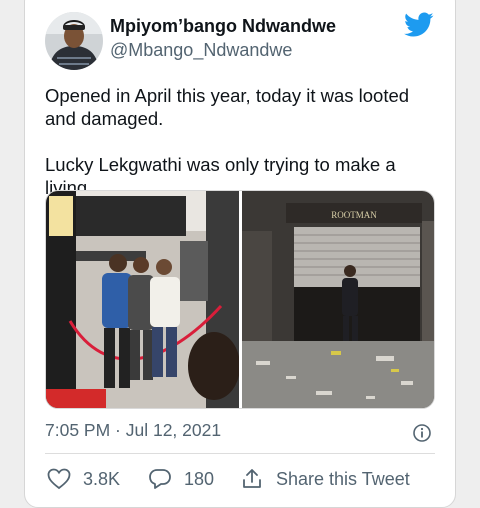 Image resolution: width=480 pixels, height=508 pixels. I want to click on heart-icon, so click(59, 479).